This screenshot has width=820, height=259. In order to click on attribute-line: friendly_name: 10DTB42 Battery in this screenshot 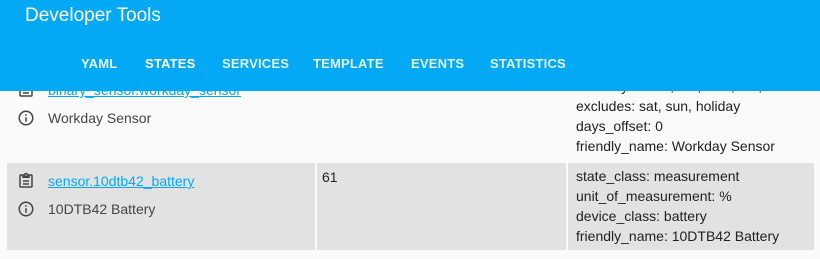, I will do `click(678, 236)`.